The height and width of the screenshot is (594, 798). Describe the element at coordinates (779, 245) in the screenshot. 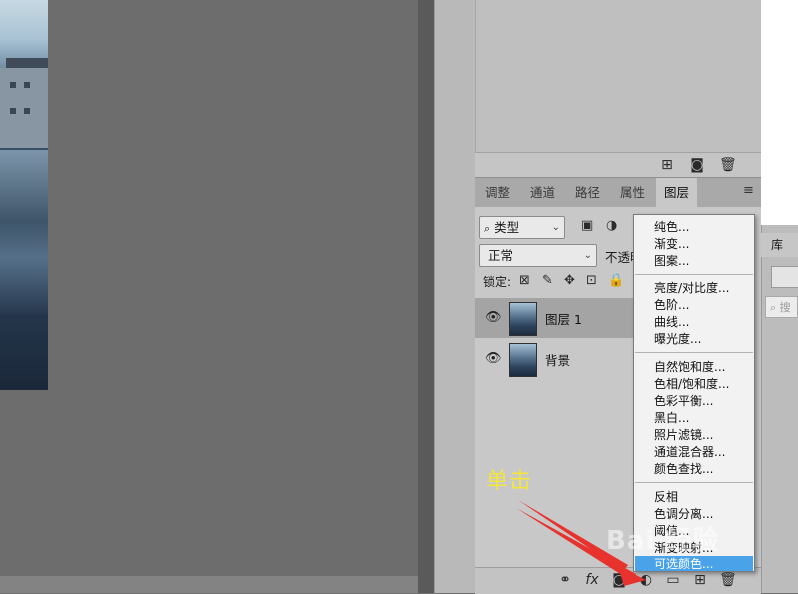

I see `tab-libraries: 库` at that location.